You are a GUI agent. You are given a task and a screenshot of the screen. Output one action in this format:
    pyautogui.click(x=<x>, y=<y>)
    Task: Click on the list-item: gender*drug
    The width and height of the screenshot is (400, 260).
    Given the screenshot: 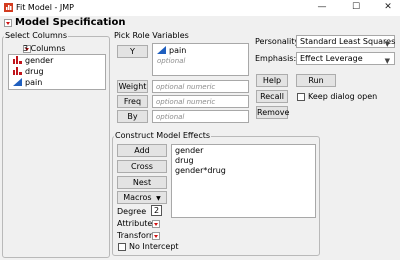 What is the action you would take?
    pyautogui.click(x=200, y=170)
    